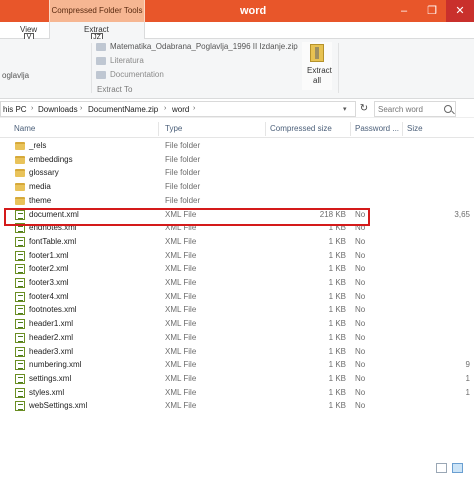 This screenshot has width=474, height=481. I want to click on search-box, so click(415, 109).